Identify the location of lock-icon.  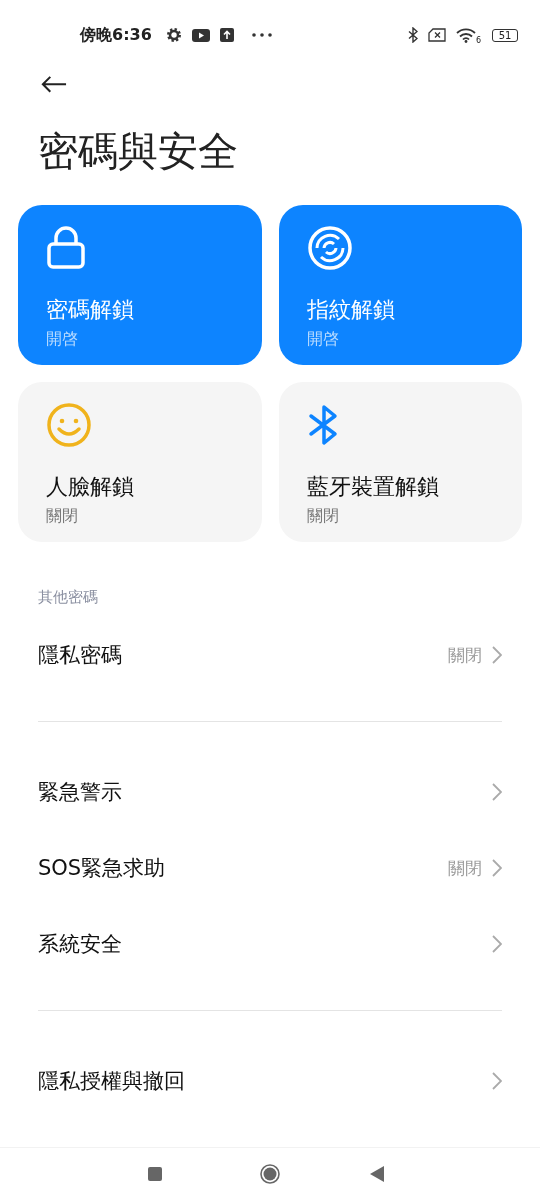
(66, 248).